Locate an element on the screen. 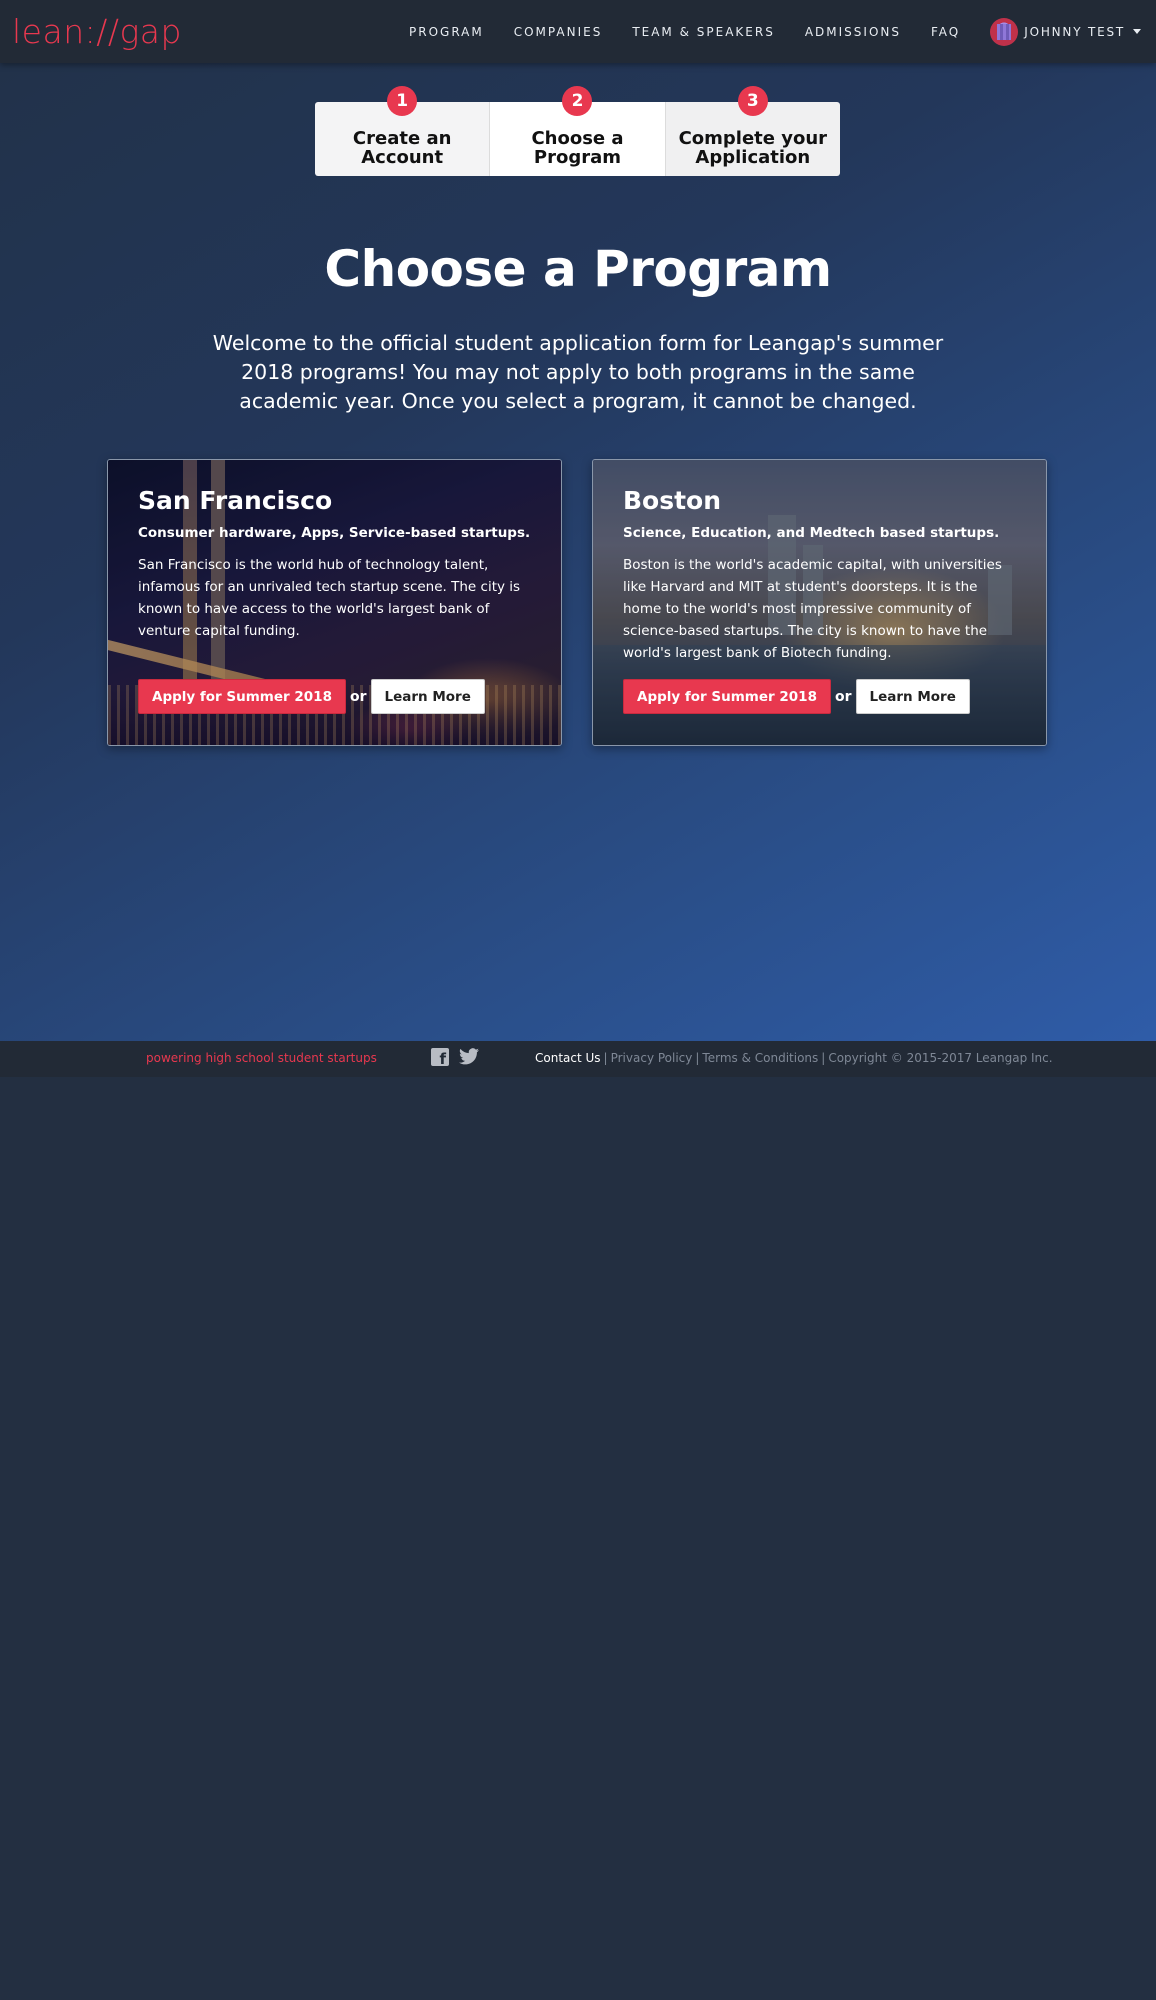 This screenshot has height=2000, width=1156. program-title: San Francisco is located at coordinates (235, 500).